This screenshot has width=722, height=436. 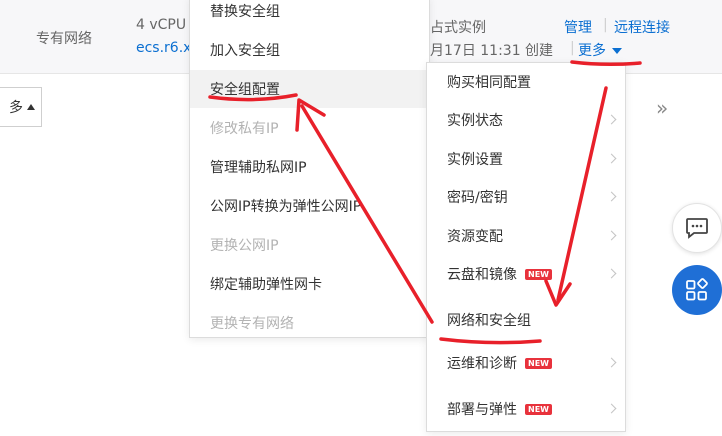 I want to click on chat-bubble-icon, so click(x=697, y=228).